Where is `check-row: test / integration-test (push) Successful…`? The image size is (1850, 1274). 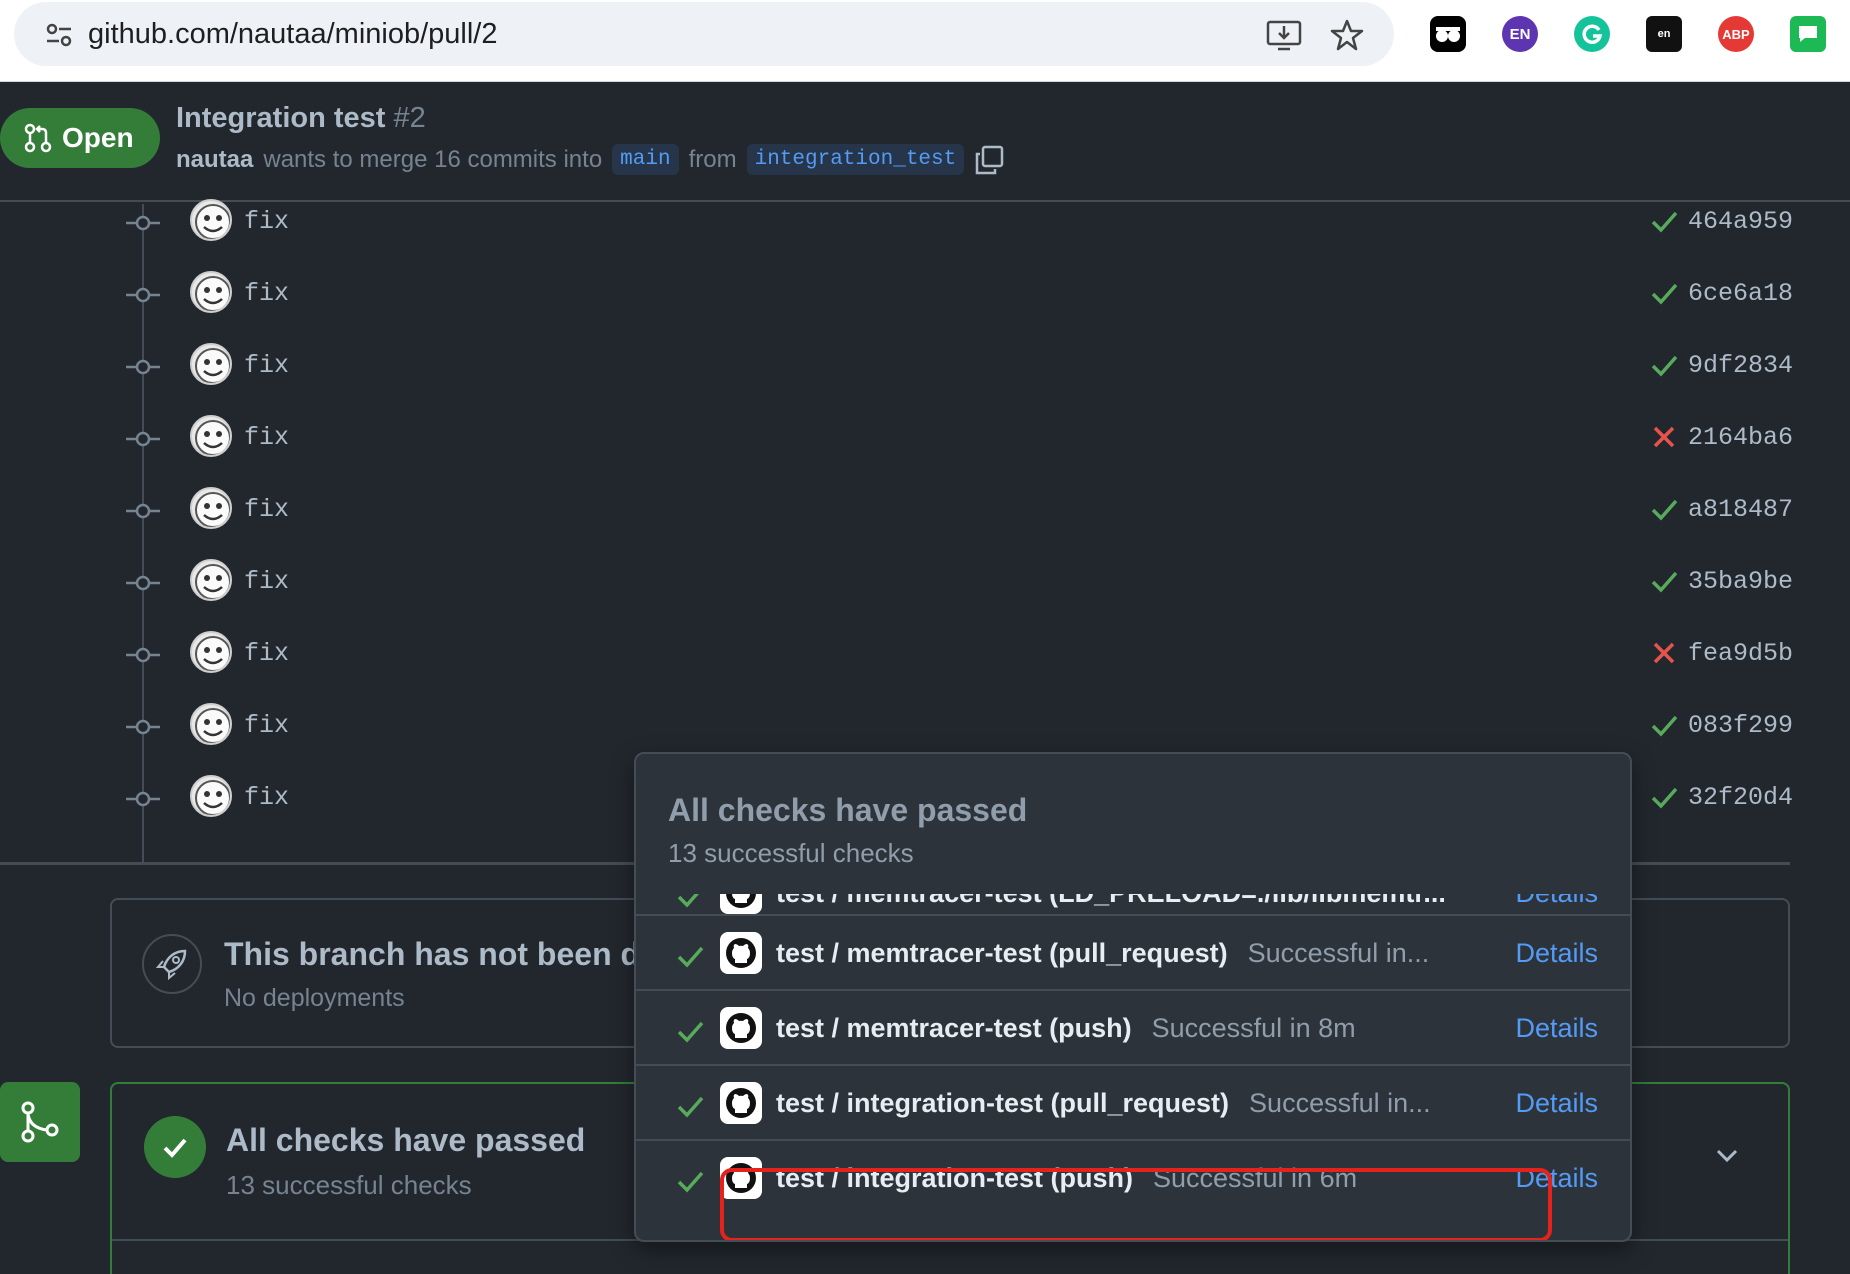 check-row: test / integration-test (push) Successful… is located at coordinates (1133, 1176).